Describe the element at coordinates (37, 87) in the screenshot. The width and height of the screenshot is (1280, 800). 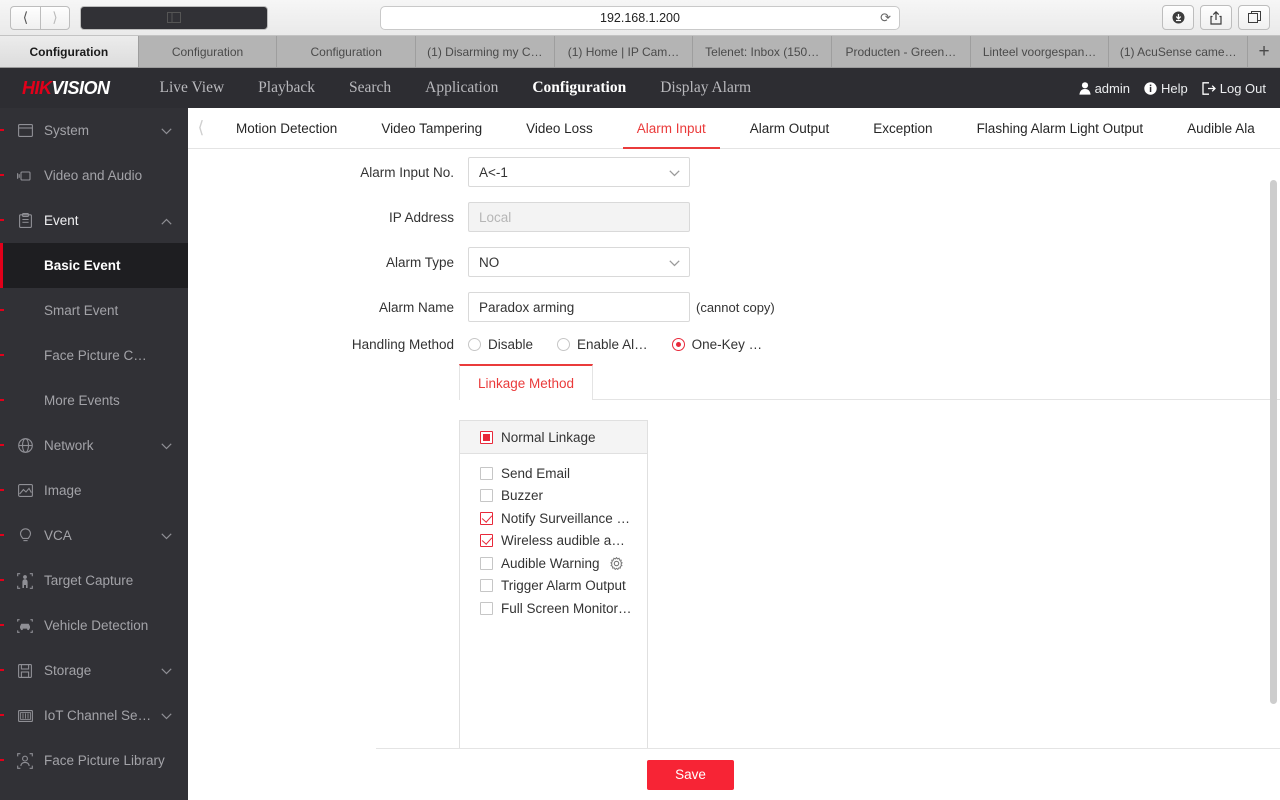
I see `logo-hik-text: HIK` at that location.